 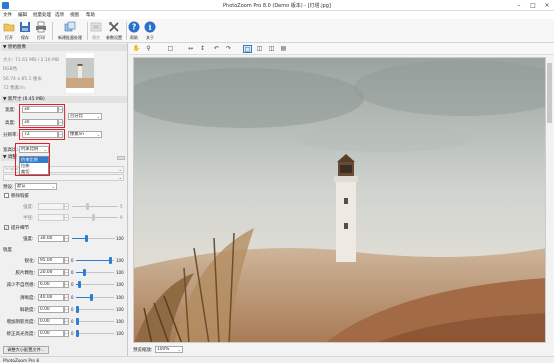 What do you see at coordinates (10, 69) in the screenshot?
I see `source-color-mode: RGB色` at bounding box center [10, 69].